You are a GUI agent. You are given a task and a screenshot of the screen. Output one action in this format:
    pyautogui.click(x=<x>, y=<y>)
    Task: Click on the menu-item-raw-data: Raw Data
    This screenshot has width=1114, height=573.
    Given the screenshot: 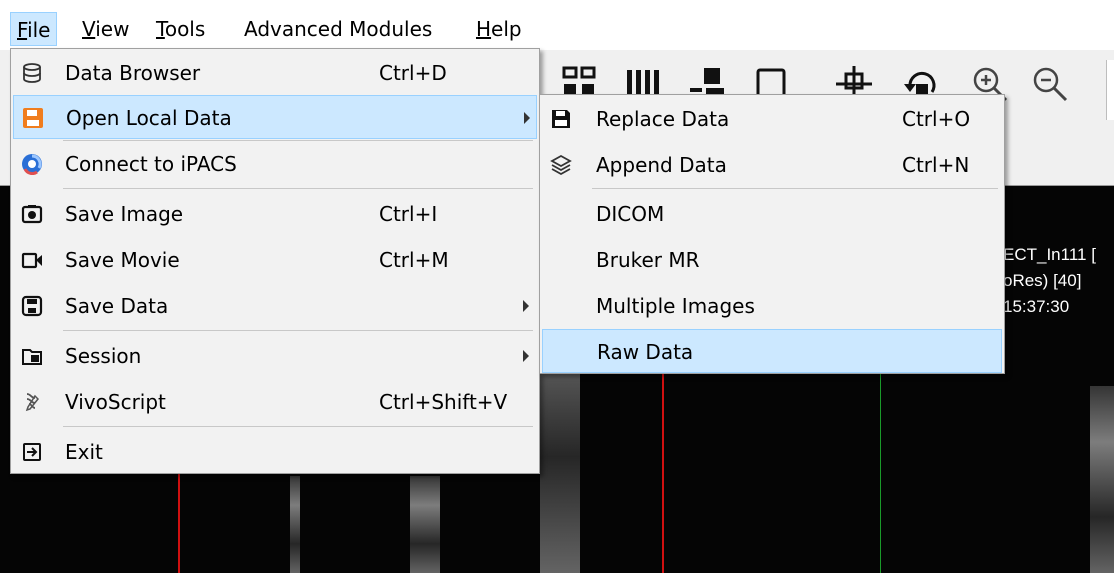 What is the action you would take?
    pyautogui.click(x=772, y=351)
    